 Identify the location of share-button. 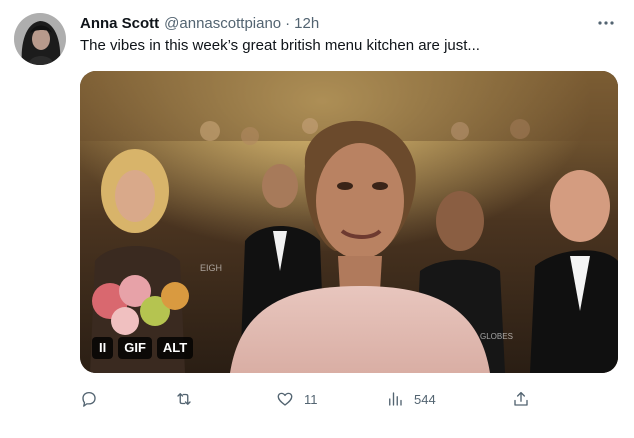
(526, 399).